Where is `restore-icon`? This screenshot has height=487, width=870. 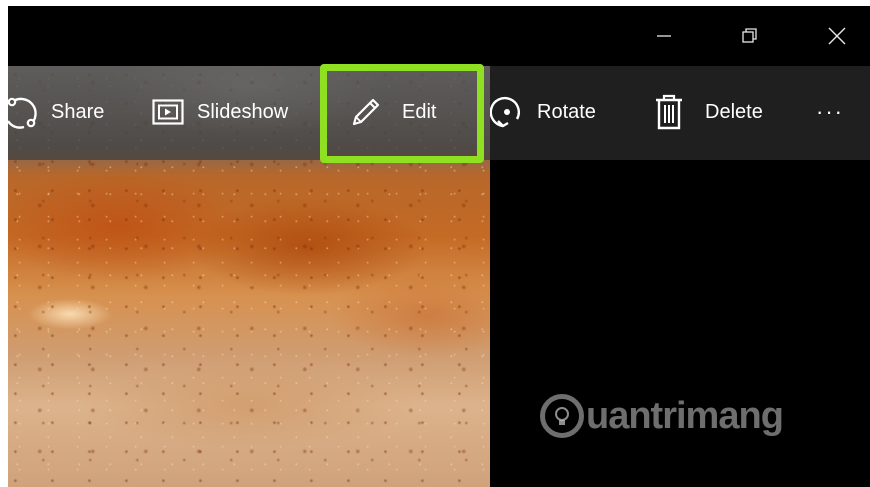
restore-icon is located at coordinates (749, 35).